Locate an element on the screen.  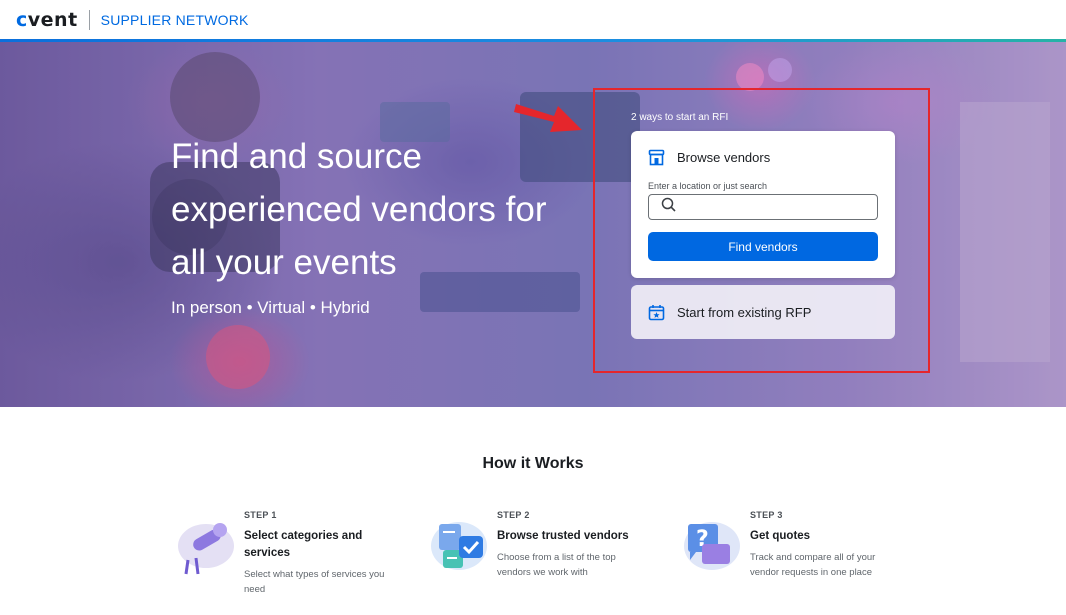
step-title: Select categories and services is located at coordinates (303, 544).